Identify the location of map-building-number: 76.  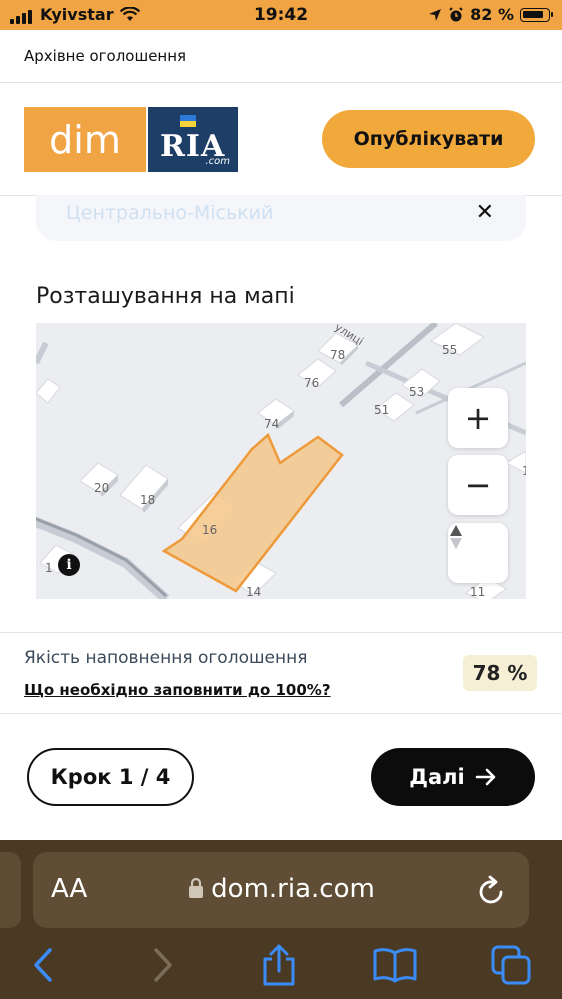
(311, 383).